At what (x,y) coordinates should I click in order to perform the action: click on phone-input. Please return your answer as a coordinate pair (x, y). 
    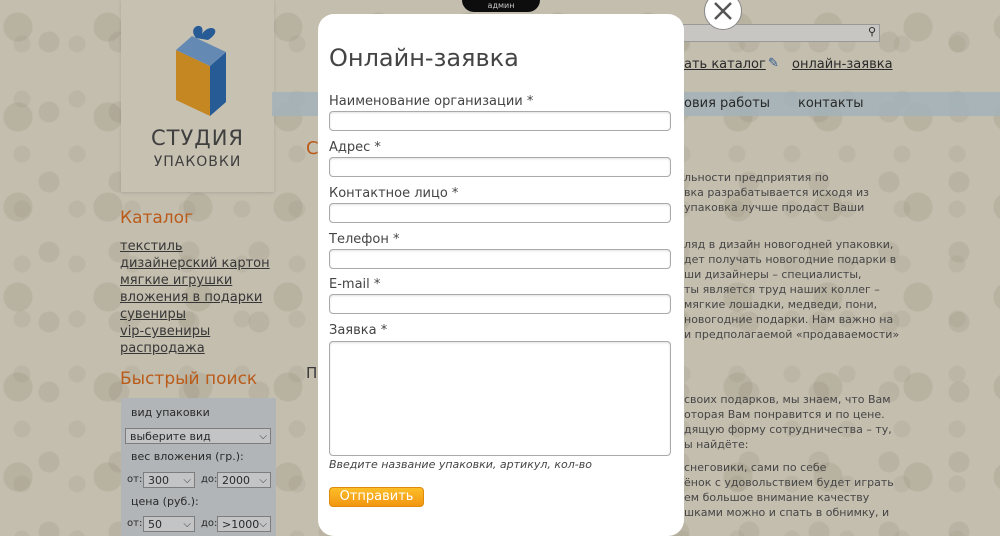
    Looking at the image, I should click on (500, 259).